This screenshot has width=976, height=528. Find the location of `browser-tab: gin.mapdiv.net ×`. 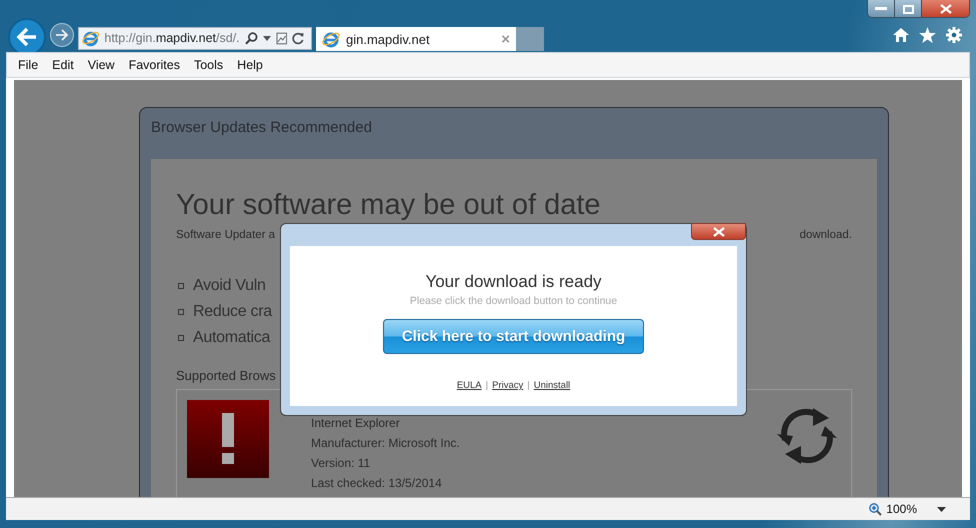

browser-tab: gin.mapdiv.net × is located at coordinates (416, 39).